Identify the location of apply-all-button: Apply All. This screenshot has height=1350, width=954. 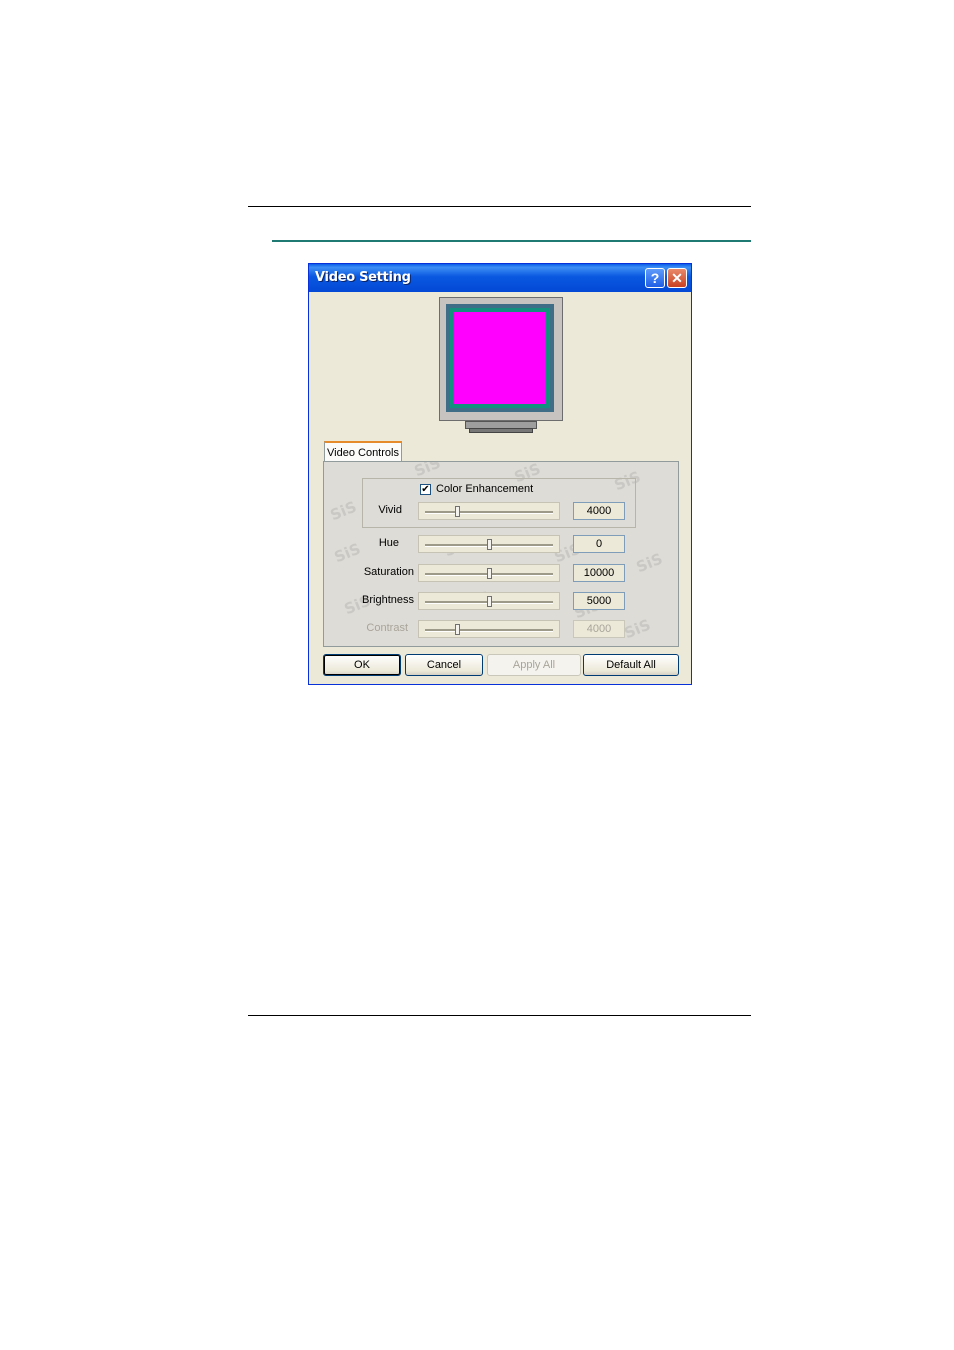
(534, 665).